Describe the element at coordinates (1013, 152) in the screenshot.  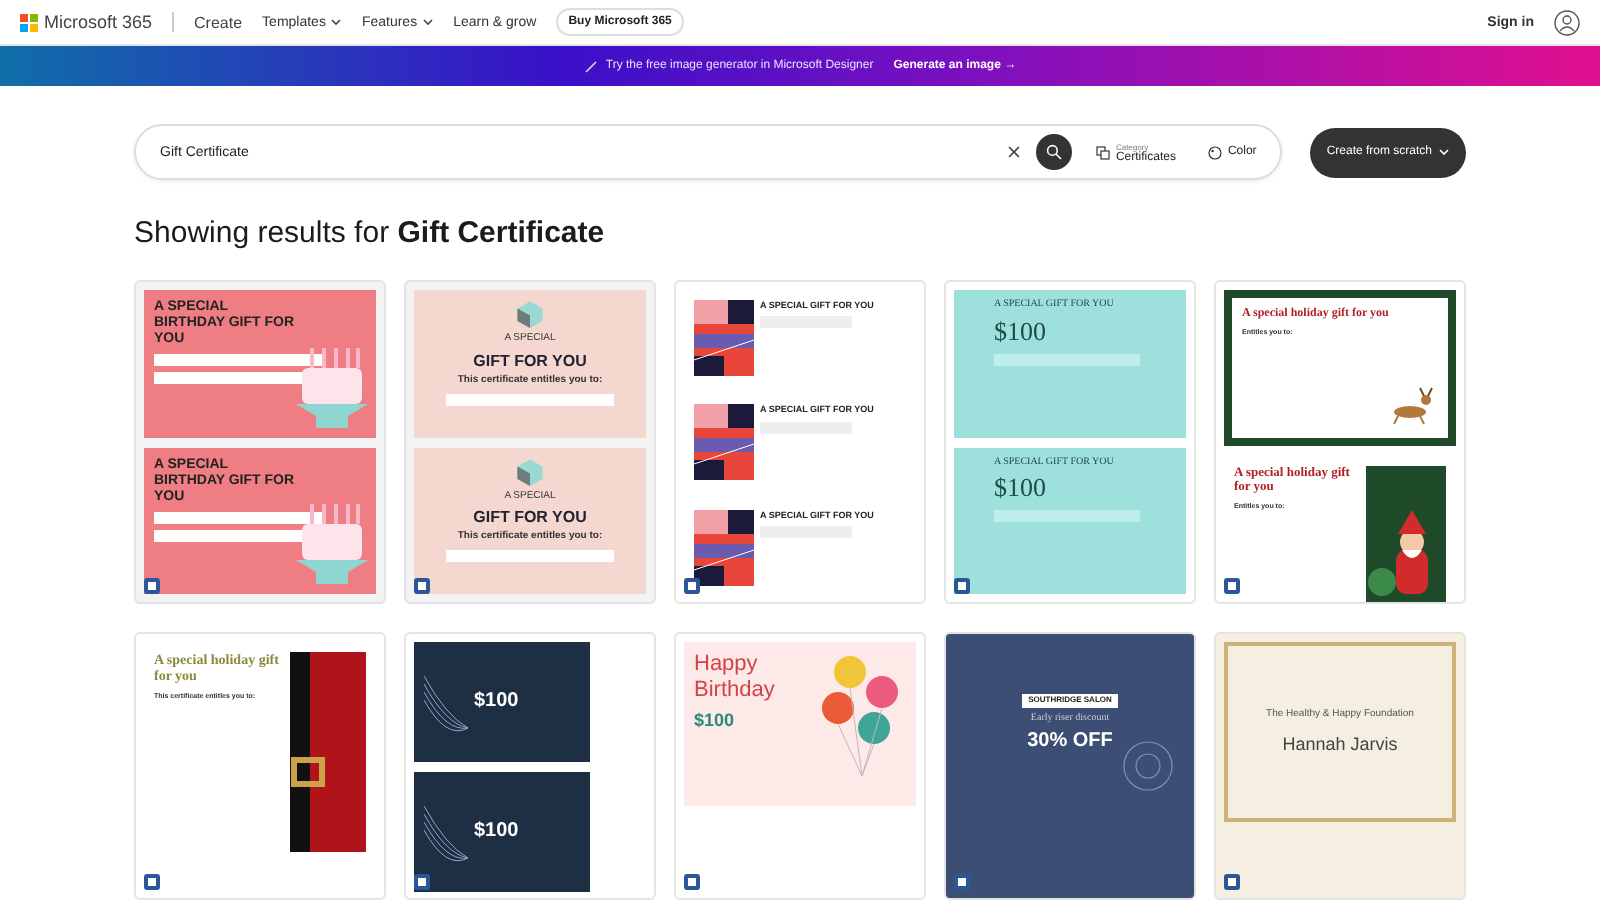
I see `close-icon` at that location.